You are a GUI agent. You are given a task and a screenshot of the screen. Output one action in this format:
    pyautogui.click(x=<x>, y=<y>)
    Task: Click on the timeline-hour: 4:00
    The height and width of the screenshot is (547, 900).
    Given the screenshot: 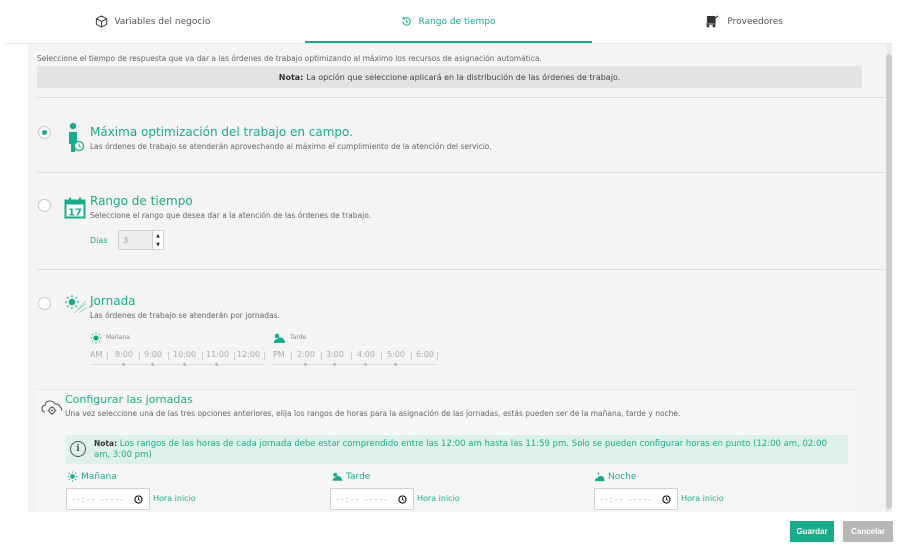 What is the action you would take?
    pyautogui.click(x=366, y=354)
    